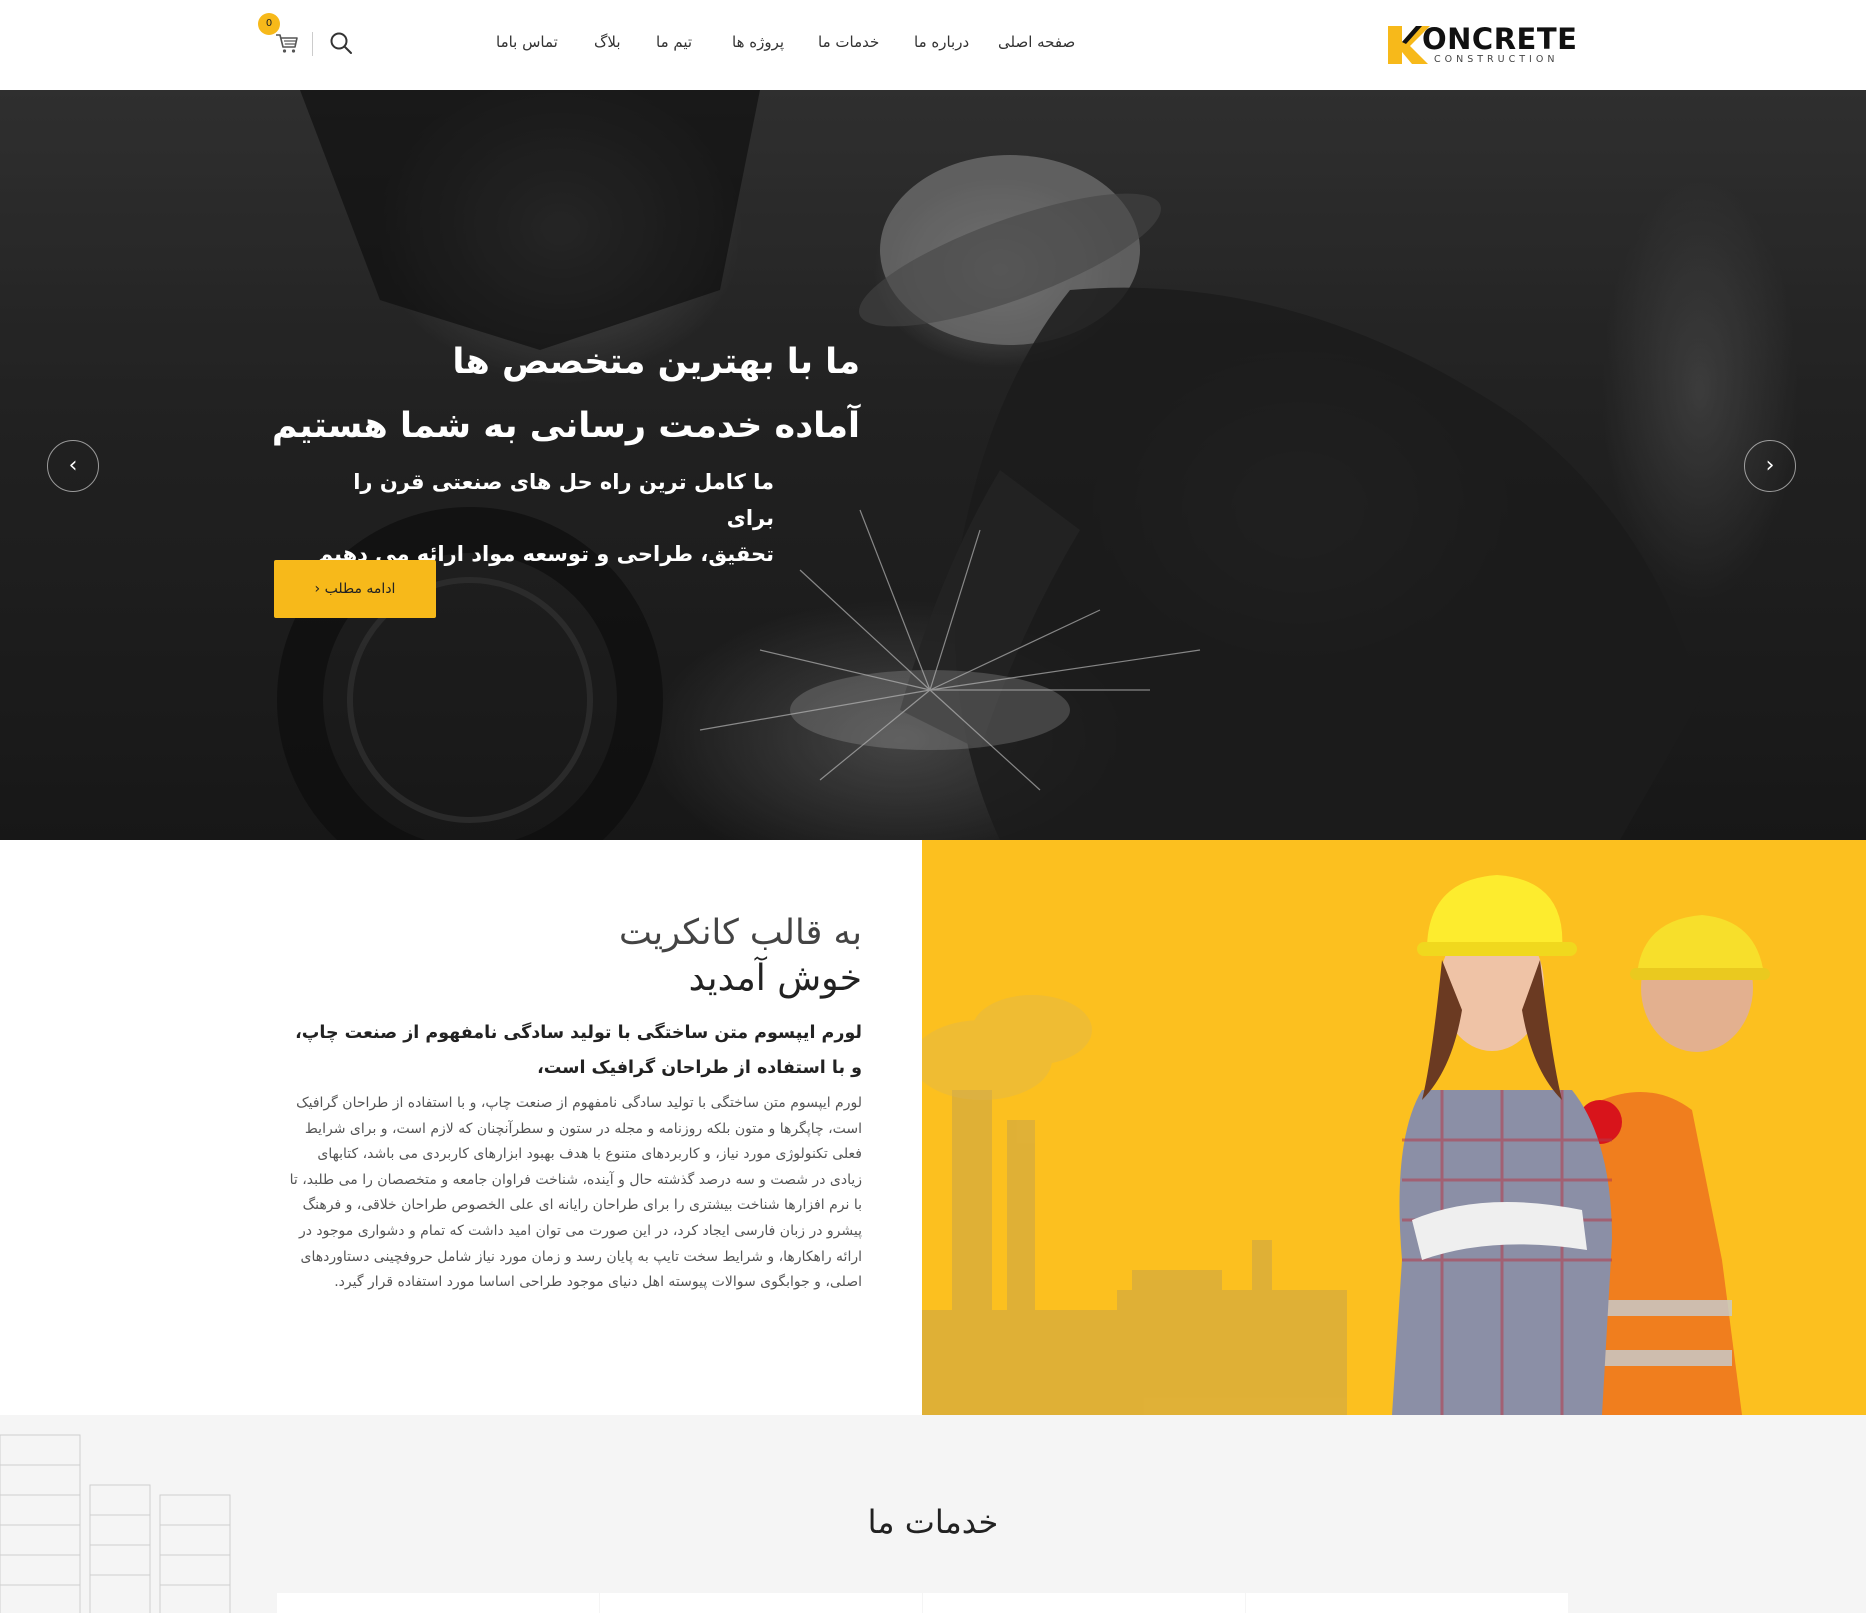 This screenshot has width=1866, height=1613. Describe the element at coordinates (674, 42) in the screenshot. I see `nav-item-team: تیم ما` at that location.